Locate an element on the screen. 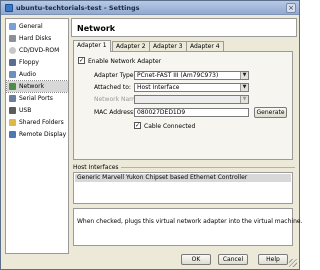  cable-connected-checkbox: ✓ is located at coordinates (137, 125).